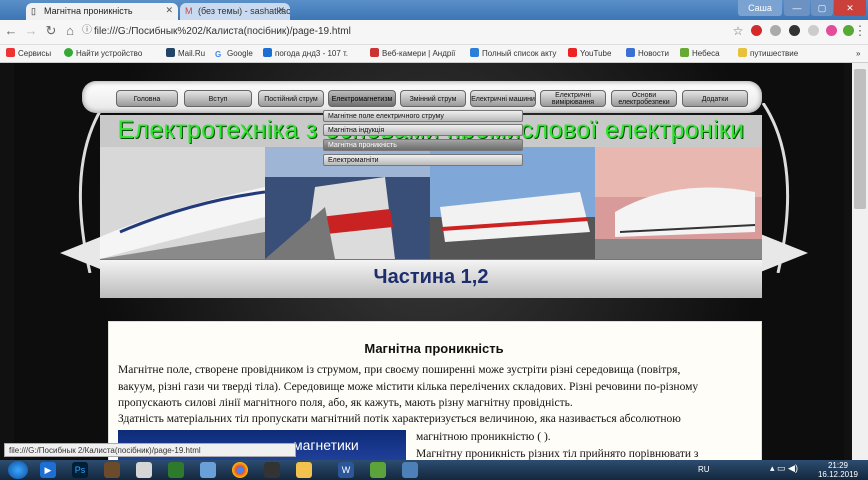  I want to click on audio-icon, so click(794, 30).